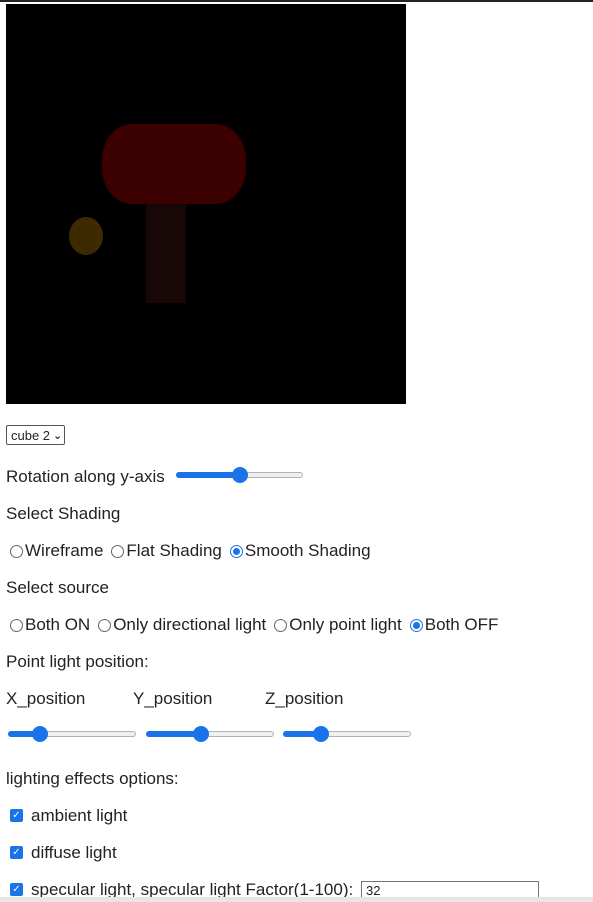  I want to click on radio-flat-shading: Flat Shading, so click(164, 551).